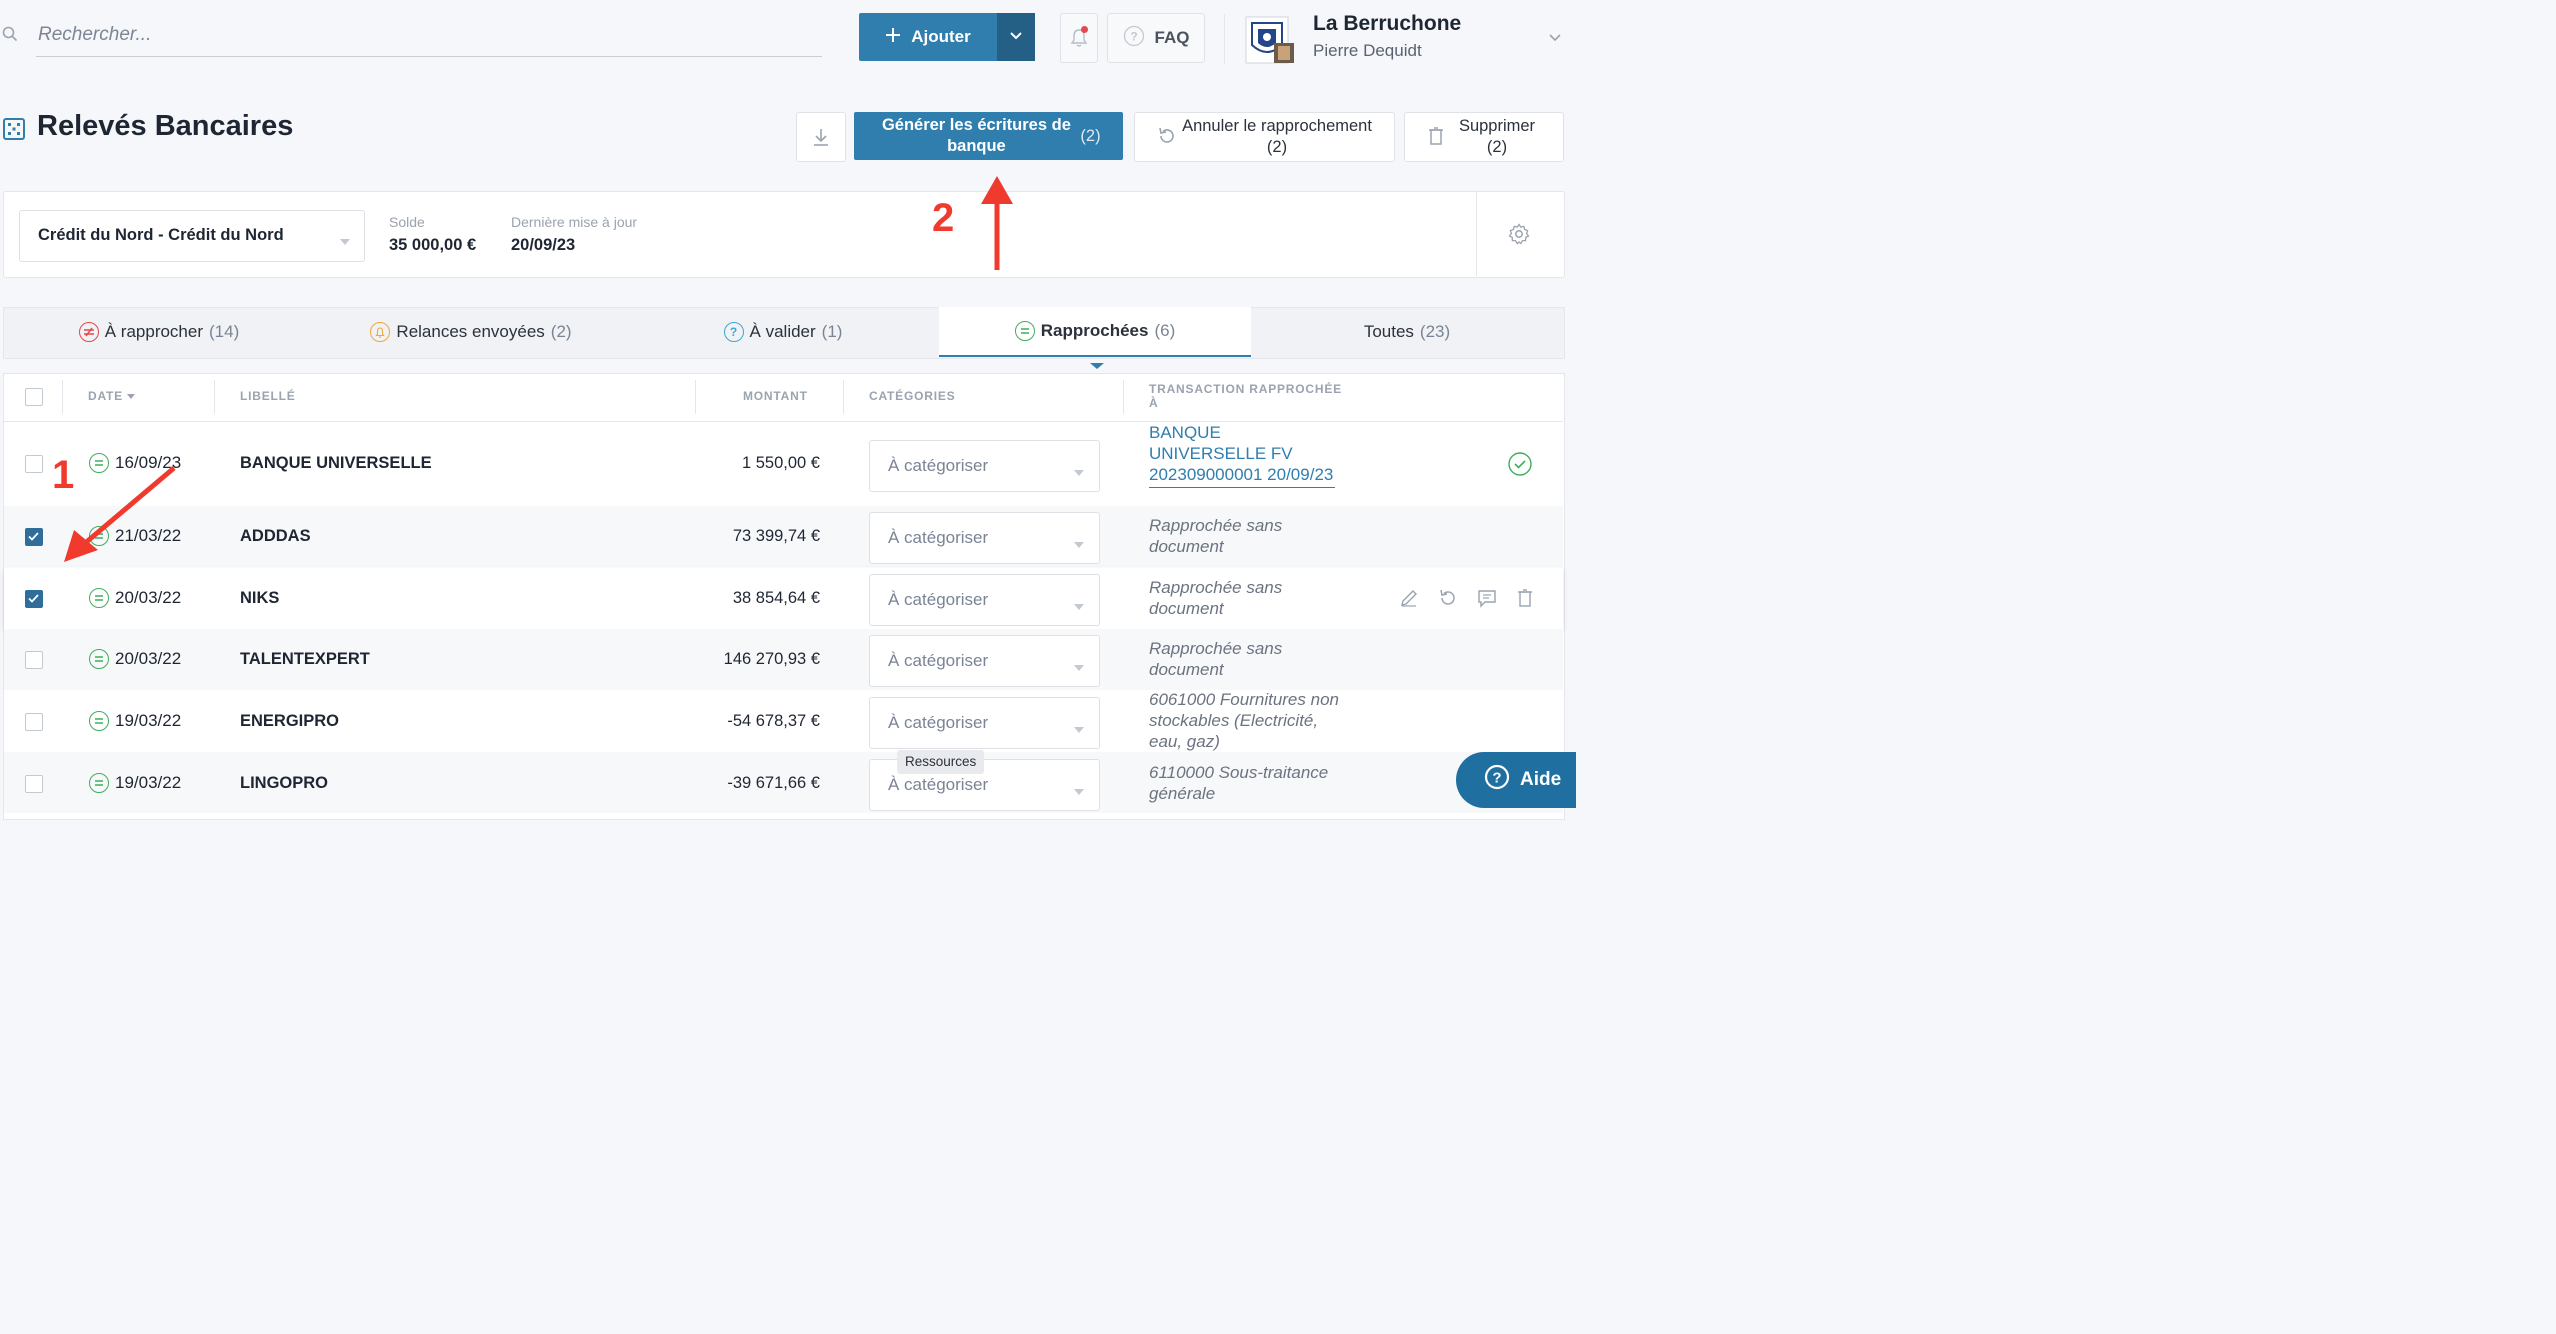  What do you see at coordinates (1409, 600) in the screenshot?
I see `edit-pencil-icon` at bounding box center [1409, 600].